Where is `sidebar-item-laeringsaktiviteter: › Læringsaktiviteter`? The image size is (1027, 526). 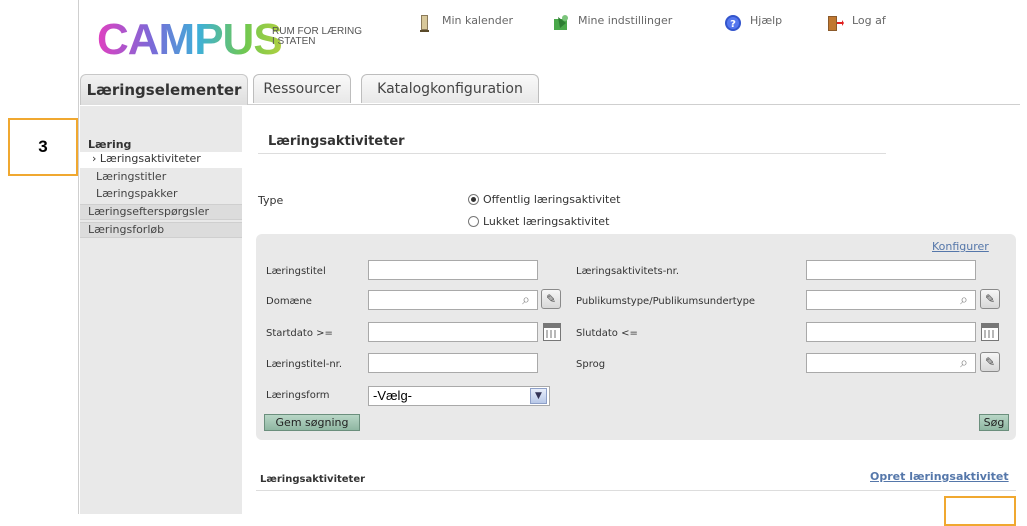 sidebar-item-laeringsaktiviteter: › Læringsaktiviteter is located at coordinates (161, 160).